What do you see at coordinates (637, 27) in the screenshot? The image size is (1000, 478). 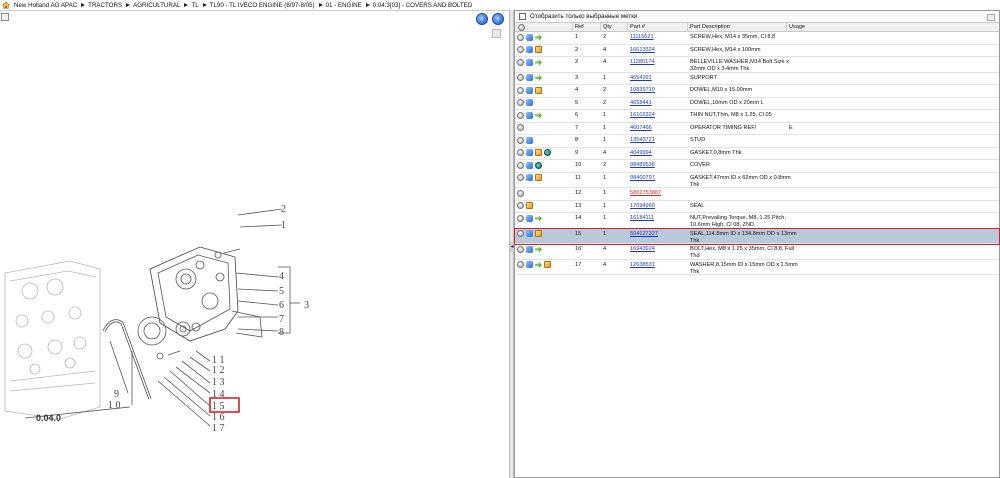 I see `column-header: Part #` at bounding box center [637, 27].